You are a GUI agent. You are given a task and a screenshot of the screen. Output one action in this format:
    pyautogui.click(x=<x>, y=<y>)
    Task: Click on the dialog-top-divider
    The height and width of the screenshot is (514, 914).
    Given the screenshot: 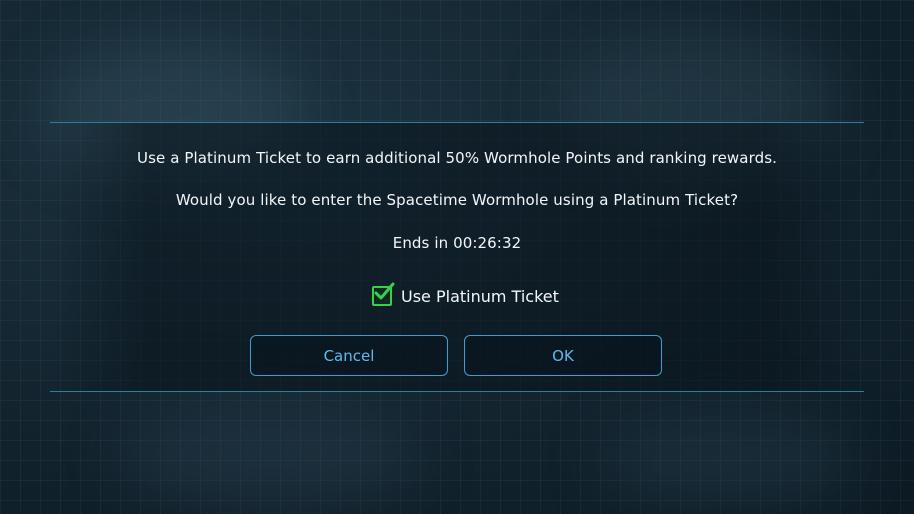 What is the action you would take?
    pyautogui.click(x=457, y=122)
    